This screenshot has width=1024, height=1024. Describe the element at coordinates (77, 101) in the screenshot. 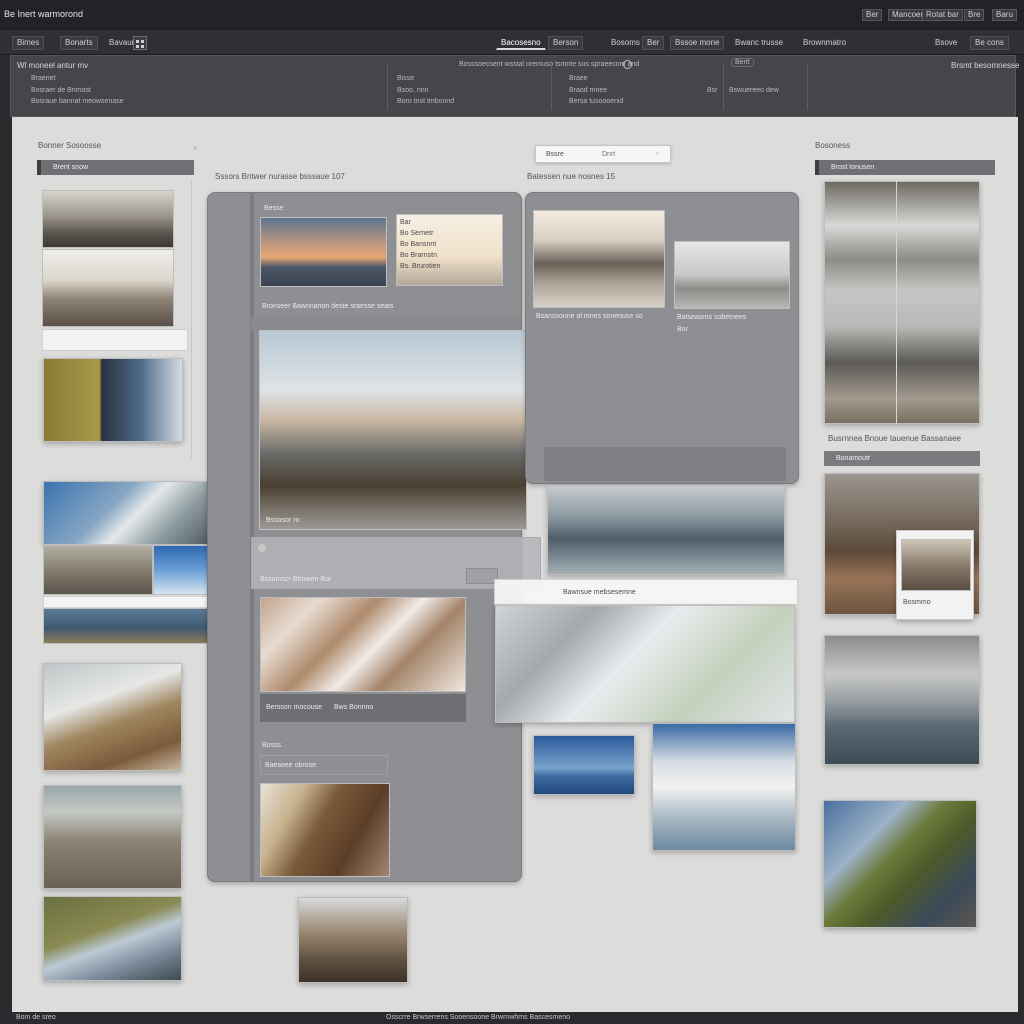

I see `info-row-3: Bosraue bannat meowsenase` at that location.